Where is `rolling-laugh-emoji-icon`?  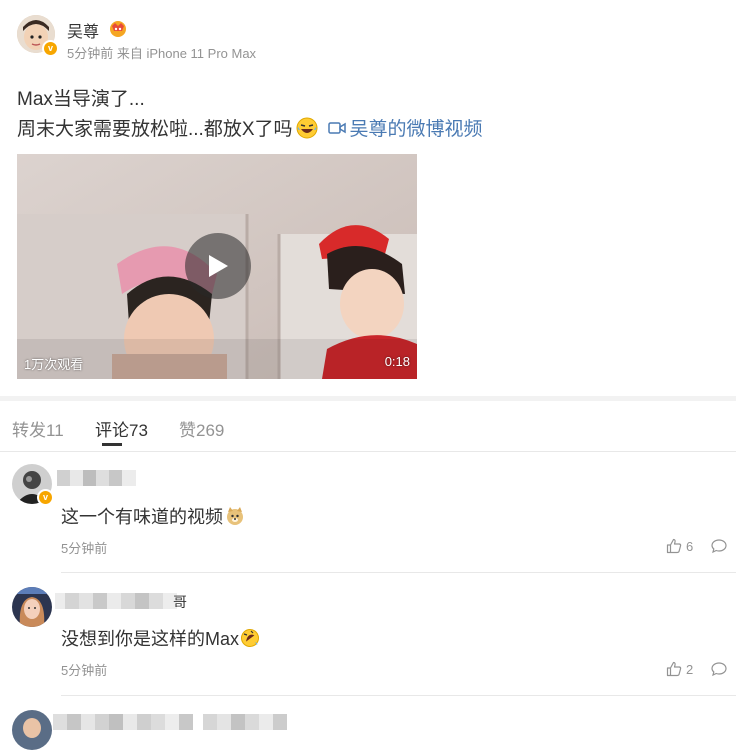 rolling-laugh-emoji-icon is located at coordinates (250, 638).